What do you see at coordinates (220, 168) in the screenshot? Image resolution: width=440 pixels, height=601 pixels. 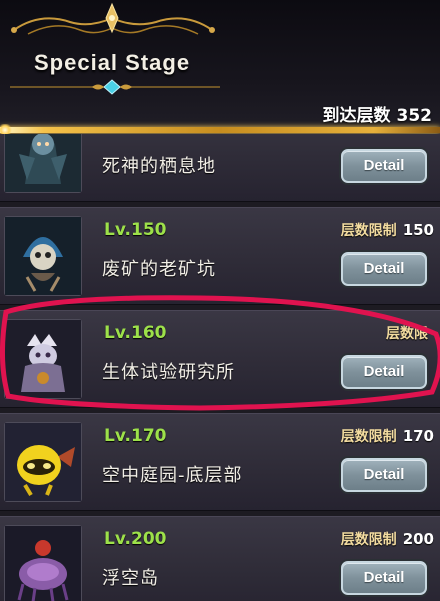 I see `stage-card: 死神的栖息地 Detail` at bounding box center [220, 168].